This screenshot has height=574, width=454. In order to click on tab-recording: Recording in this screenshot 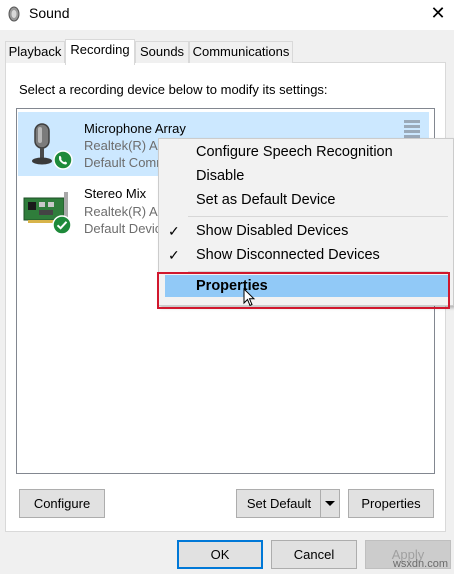, I will do `click(100, 52)`.